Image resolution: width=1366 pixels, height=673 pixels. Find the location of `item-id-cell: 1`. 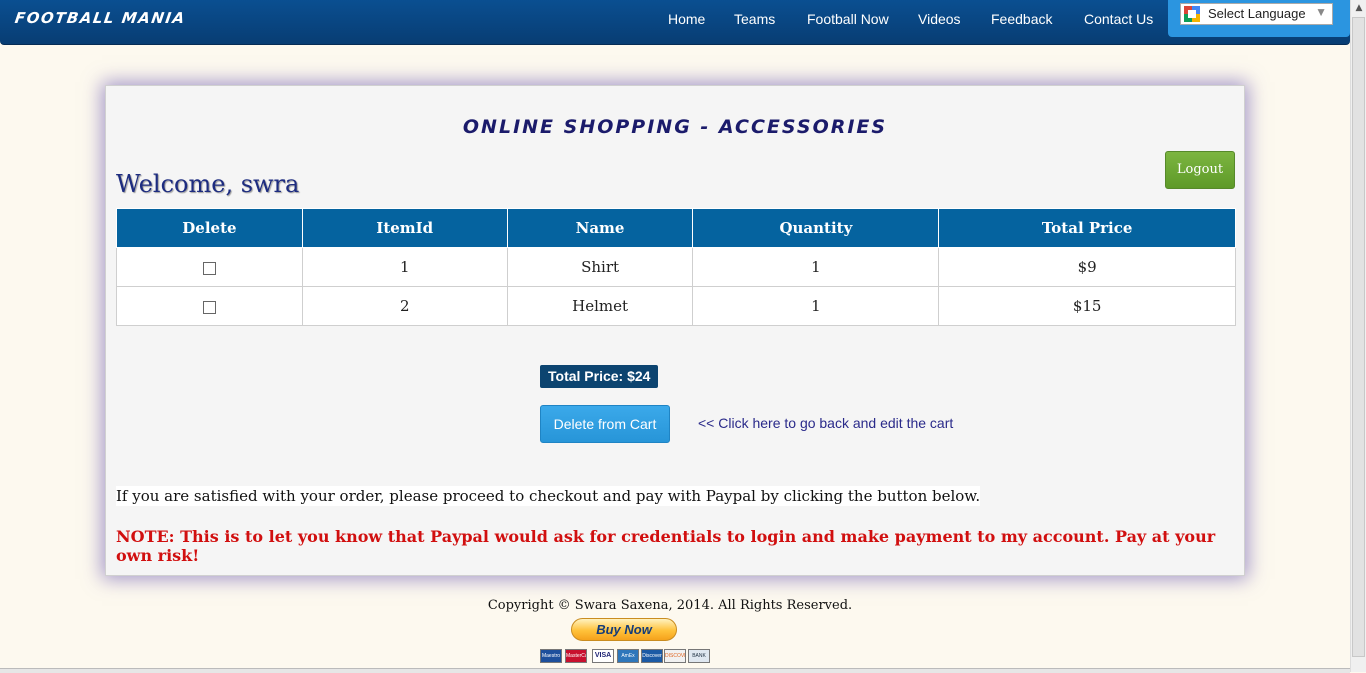

item-id-cell: 1 is located at coordinates (404, 267).